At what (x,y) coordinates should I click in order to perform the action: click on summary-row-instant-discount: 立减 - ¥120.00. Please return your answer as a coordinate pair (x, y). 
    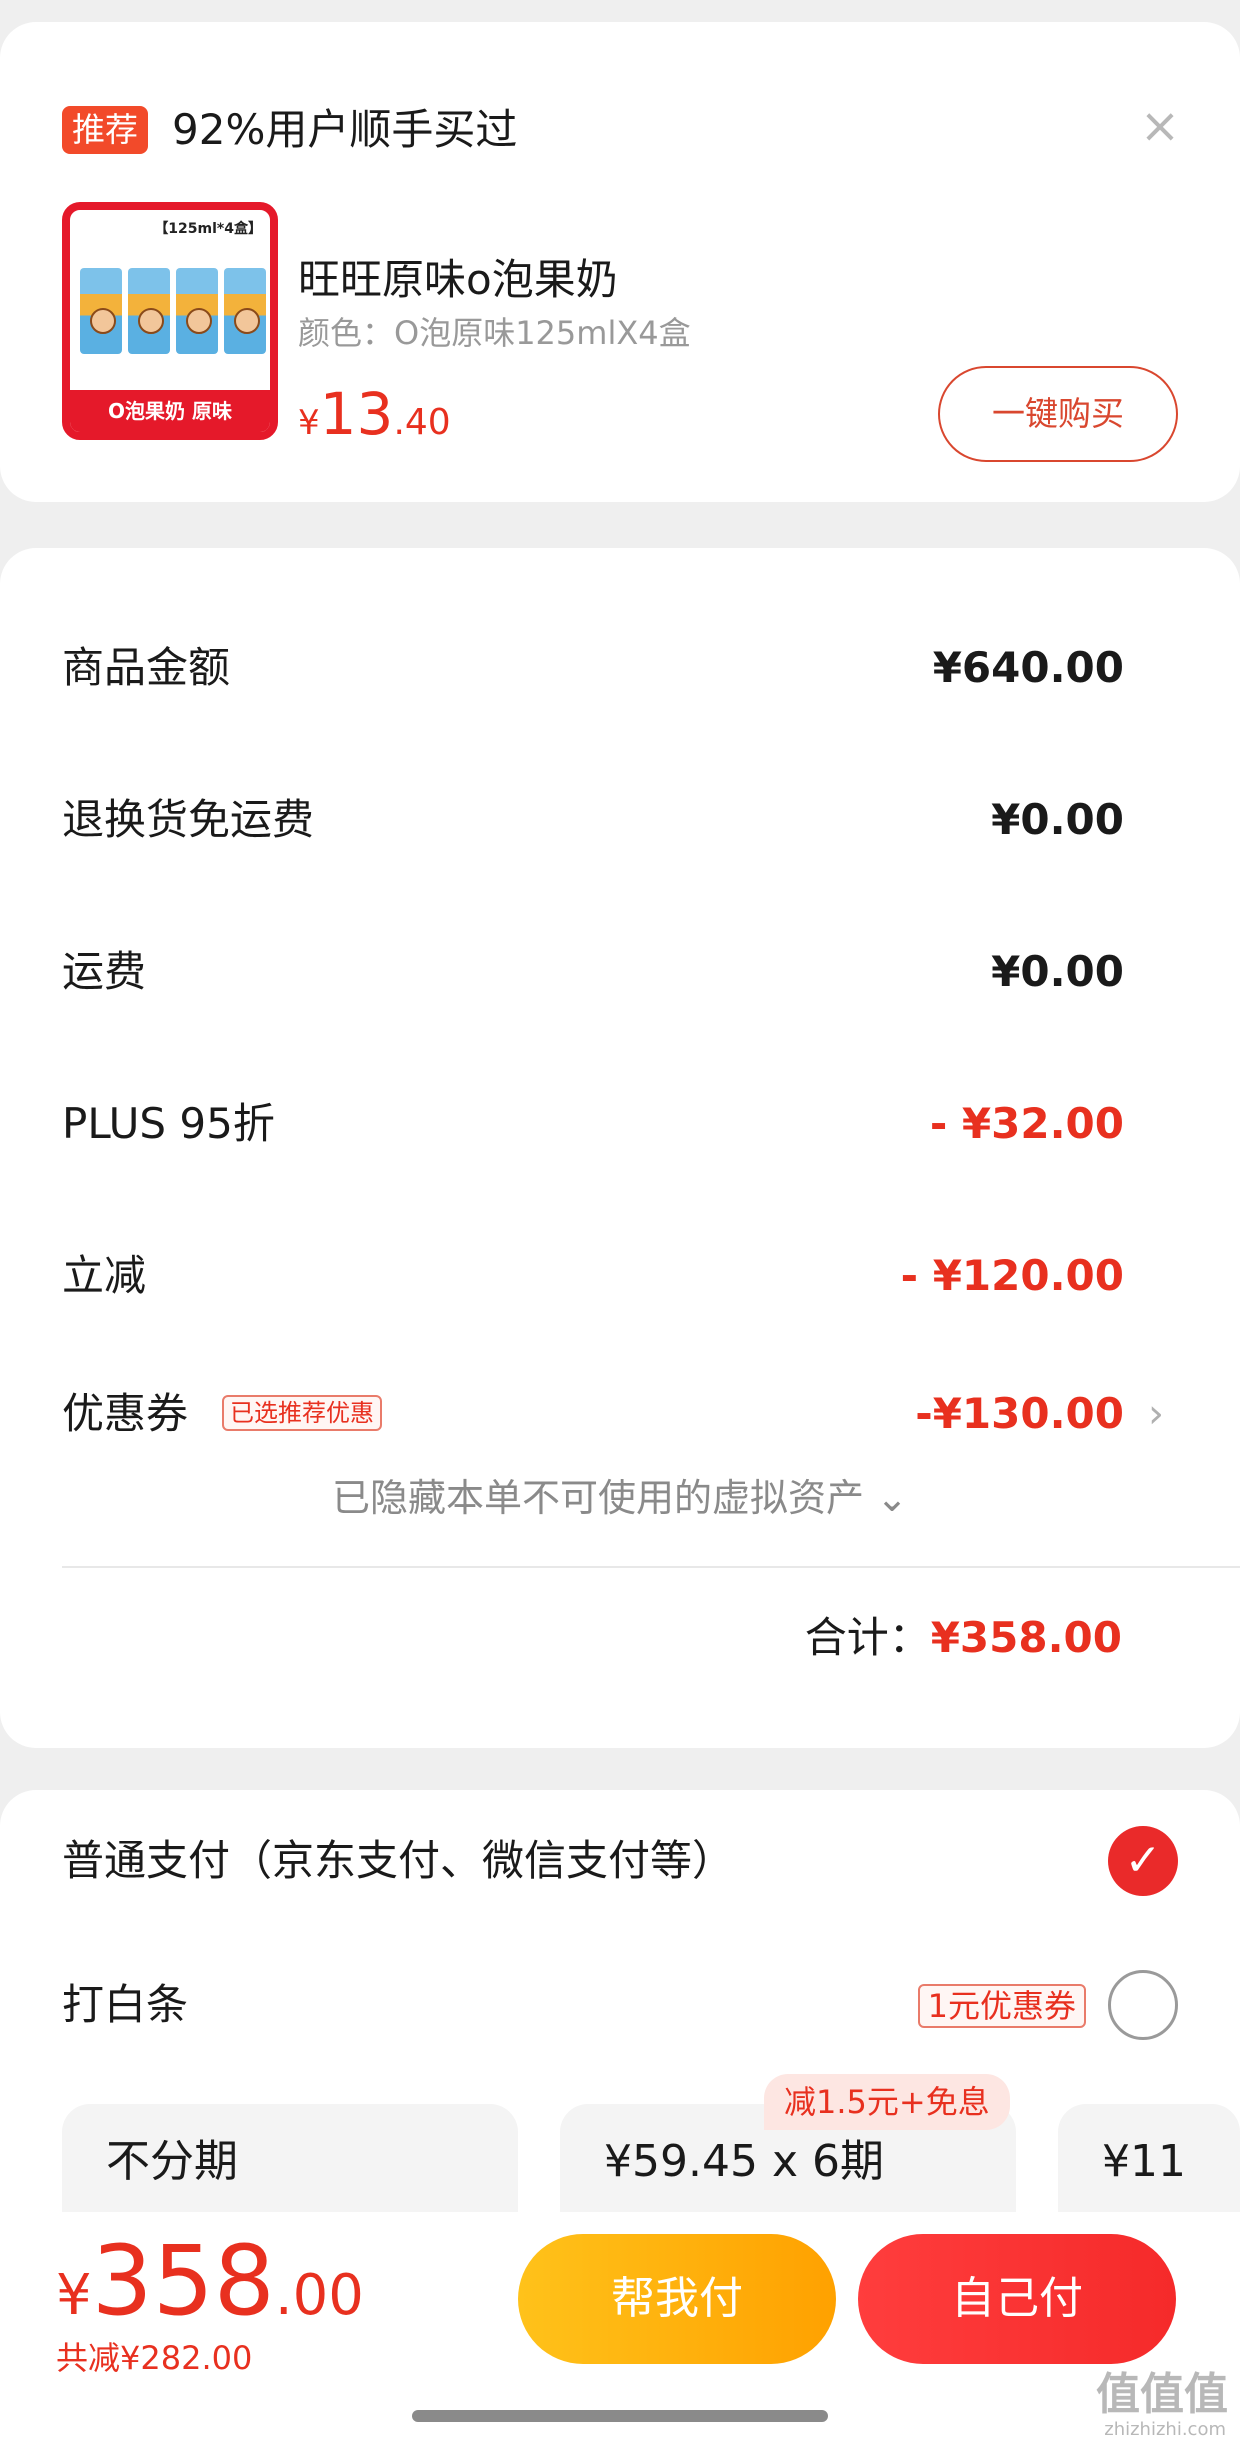
    Looking at the image, I should click on (593, 1276).